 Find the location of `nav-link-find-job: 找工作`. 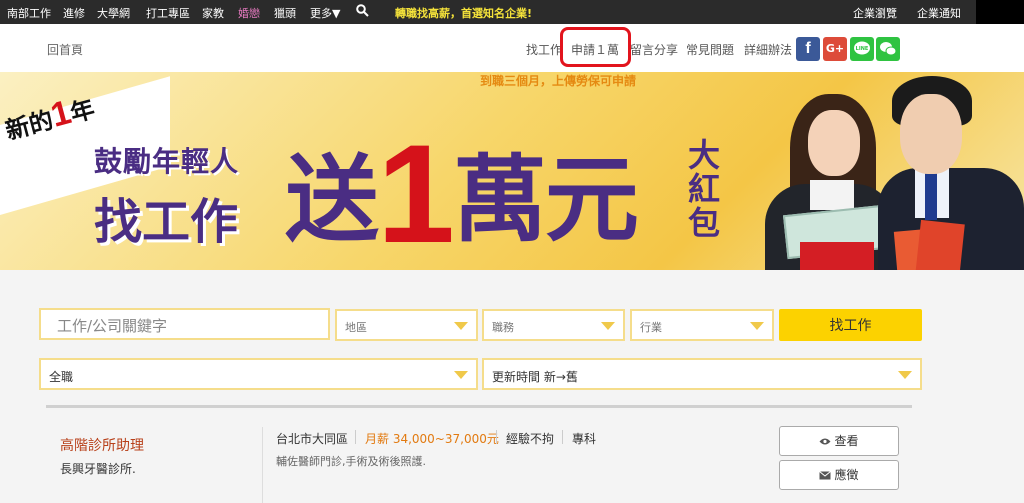

nav-link-find-job: 找工作 is located at coordinates (544, 49).